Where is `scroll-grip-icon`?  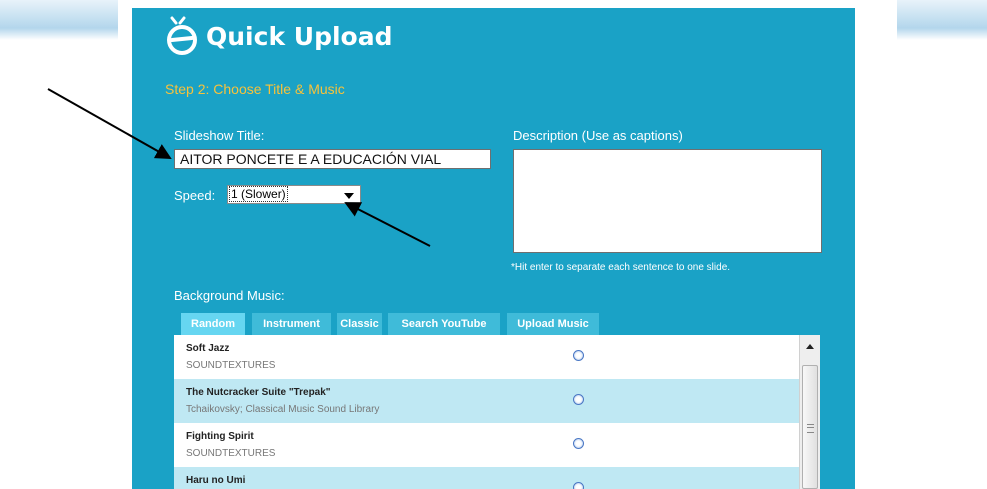
scroll-grip-icon is located at coordinates (810, 428).